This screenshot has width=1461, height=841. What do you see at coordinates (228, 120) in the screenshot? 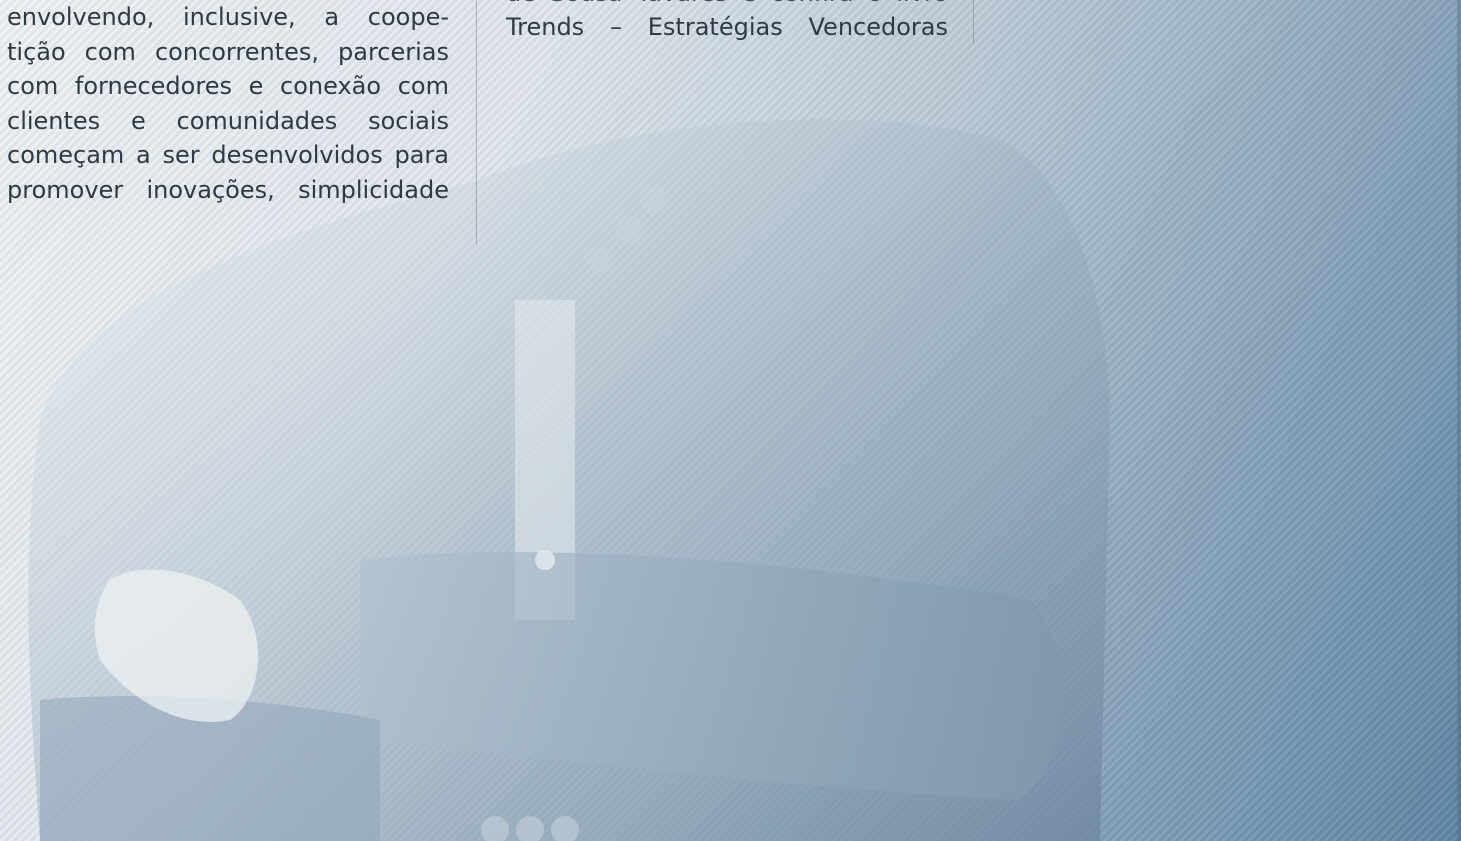
I see `text-line: clientes e comunidades sociais` at bounding box center [228, 120].